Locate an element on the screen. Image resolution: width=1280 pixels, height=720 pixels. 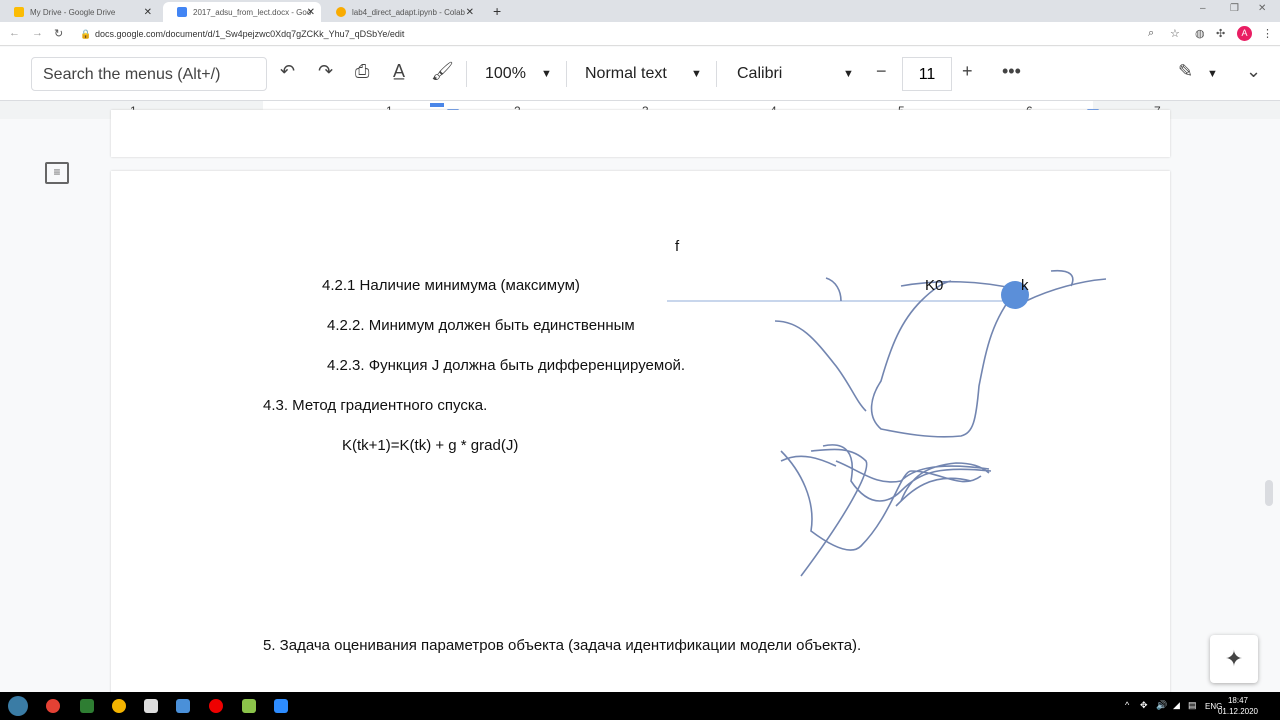
undo-icon: ↶ is located at coordinates (287, 71).